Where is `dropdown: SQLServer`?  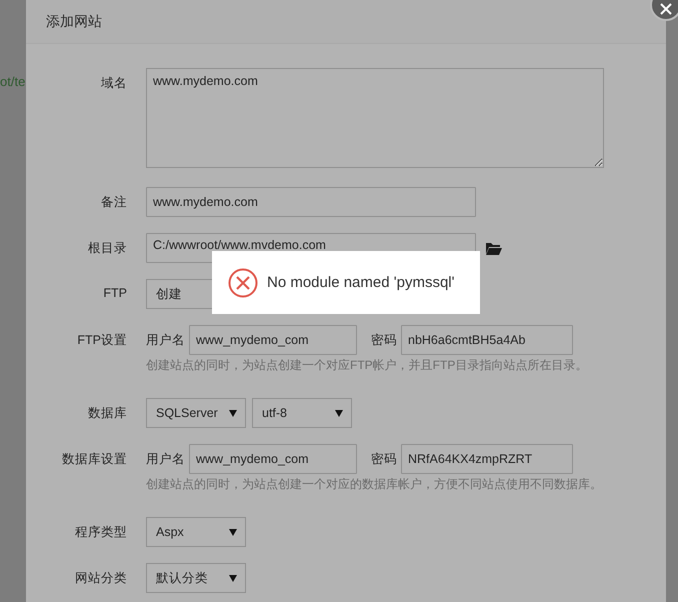 dropdown: SQLServer is located at coordinates (196, 413).